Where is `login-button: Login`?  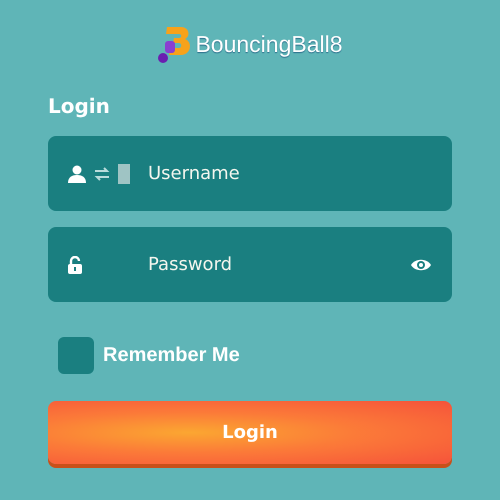
login-button: Login is located at coordinates (250, 432).